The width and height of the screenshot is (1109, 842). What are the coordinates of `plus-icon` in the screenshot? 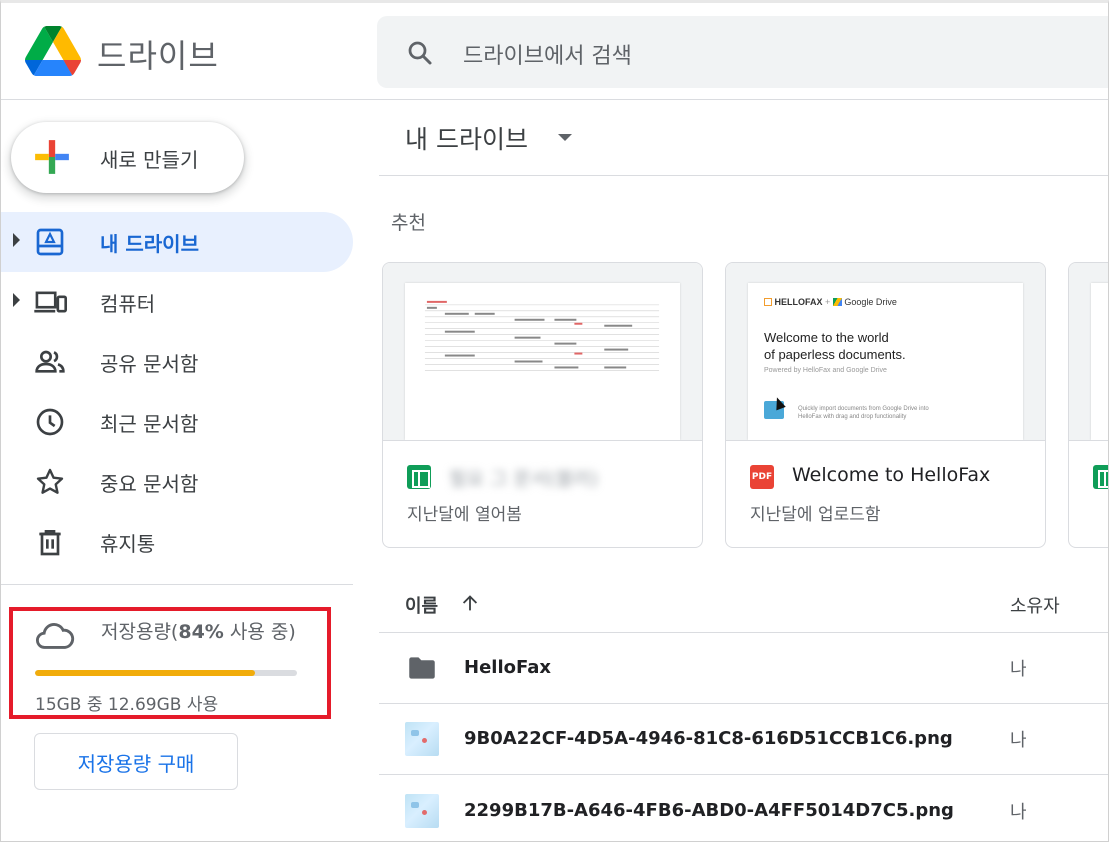 It's located at (52, 157).